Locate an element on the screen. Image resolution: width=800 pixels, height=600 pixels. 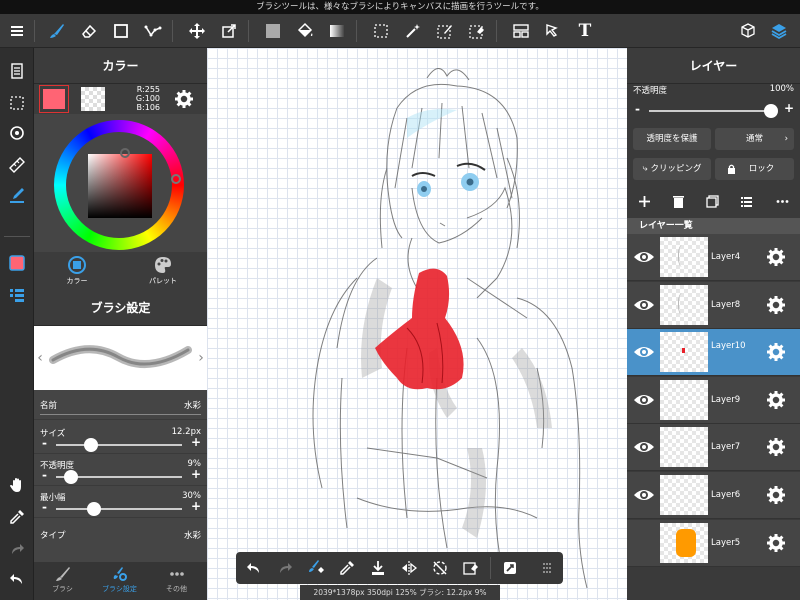
opacity-minus-button: - is located at coordinates (44, 475).